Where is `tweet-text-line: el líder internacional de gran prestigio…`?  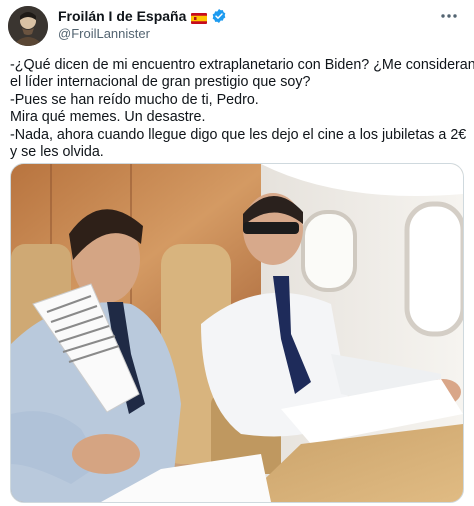 tweet-text-line: el líder internacional de gran prestigio… is located at coordinates (160, 82).